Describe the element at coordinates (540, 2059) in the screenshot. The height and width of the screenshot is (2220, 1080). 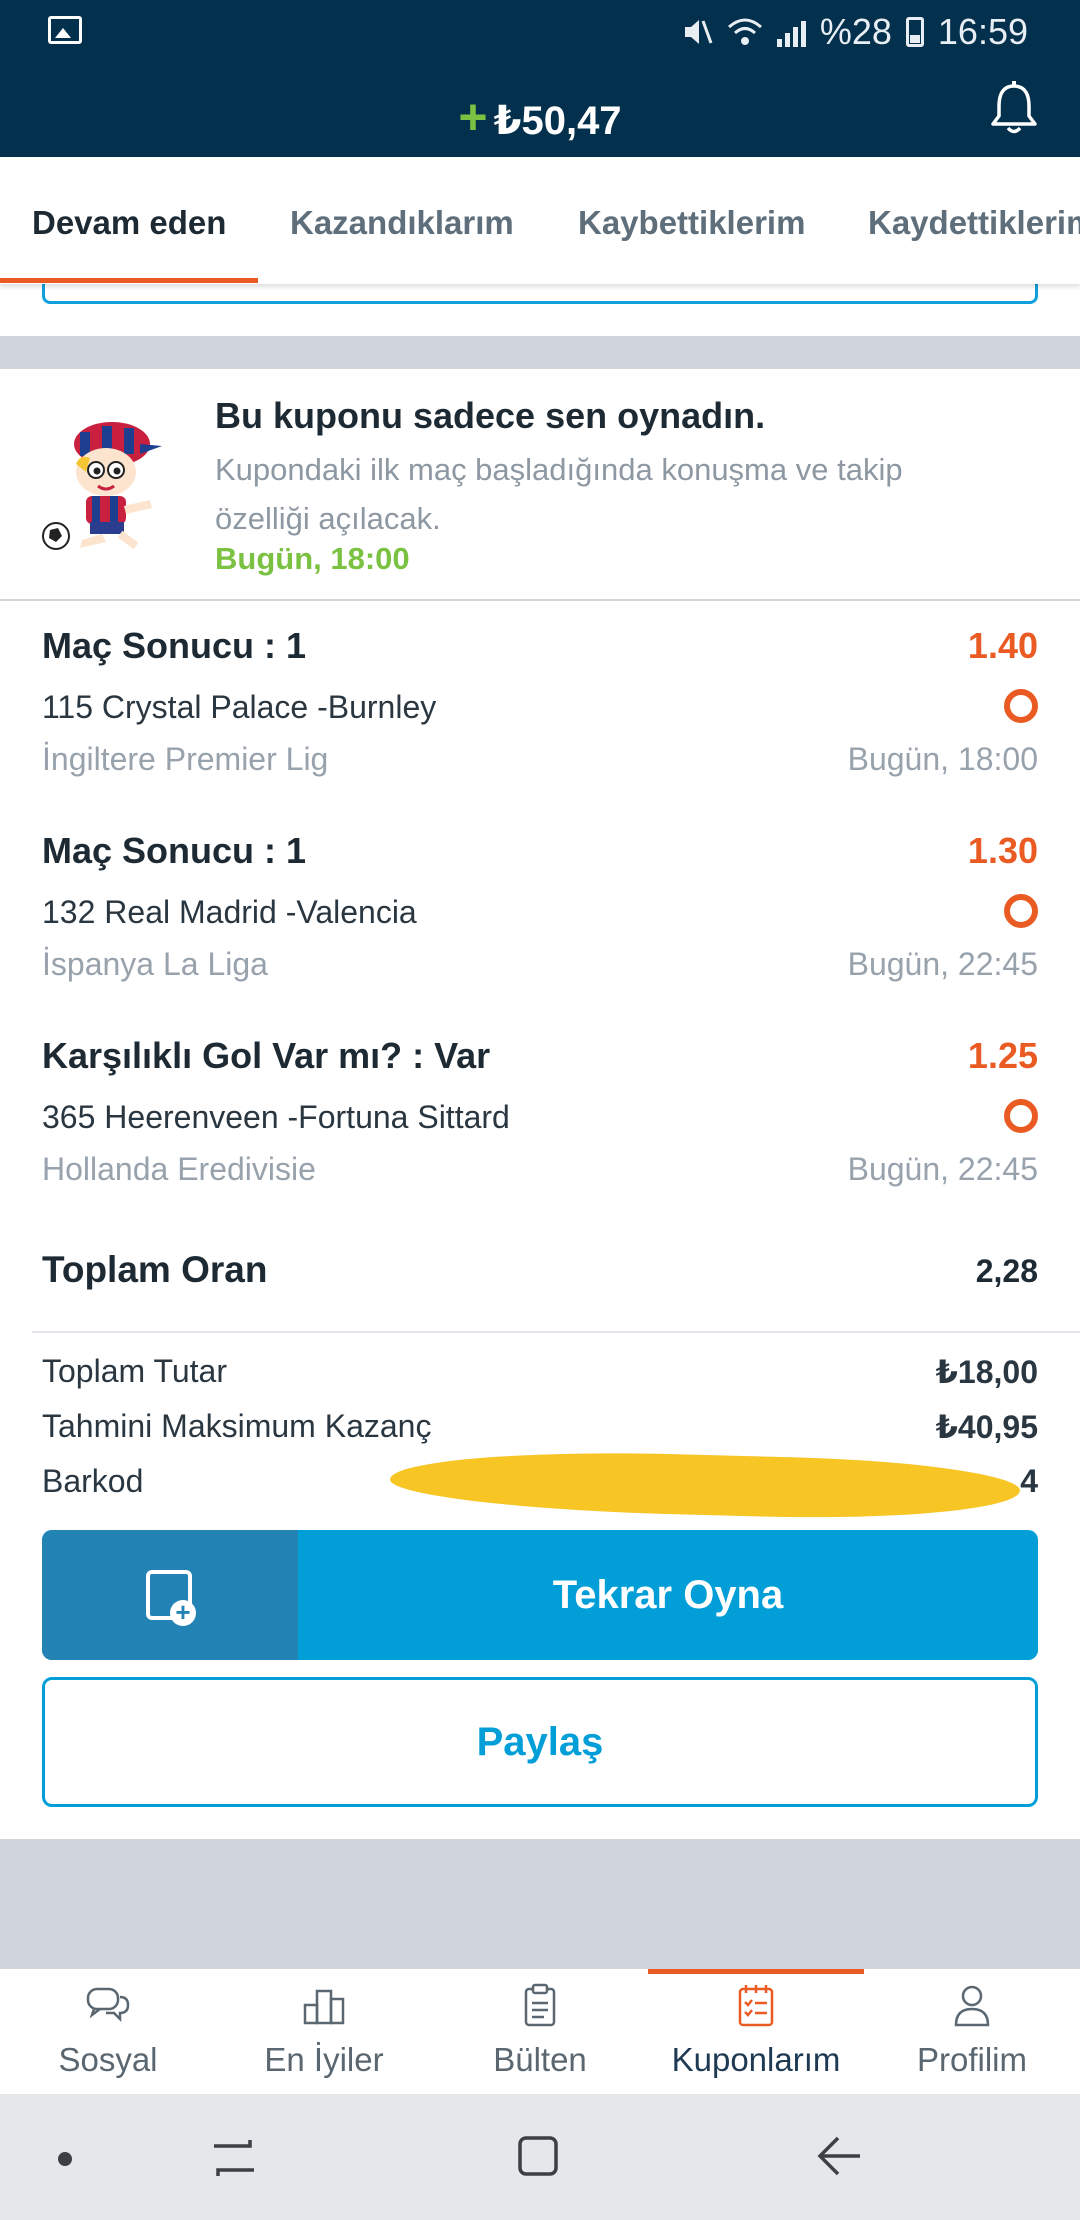
I see `nav-label: Bülten` at that location.